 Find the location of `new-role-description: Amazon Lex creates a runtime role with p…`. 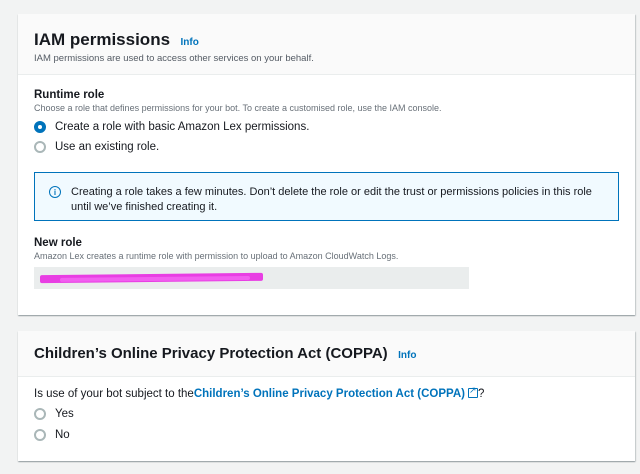

new-role-description: Amazon Lex creates a runtime role with p… is located at coordinates (216, 256).